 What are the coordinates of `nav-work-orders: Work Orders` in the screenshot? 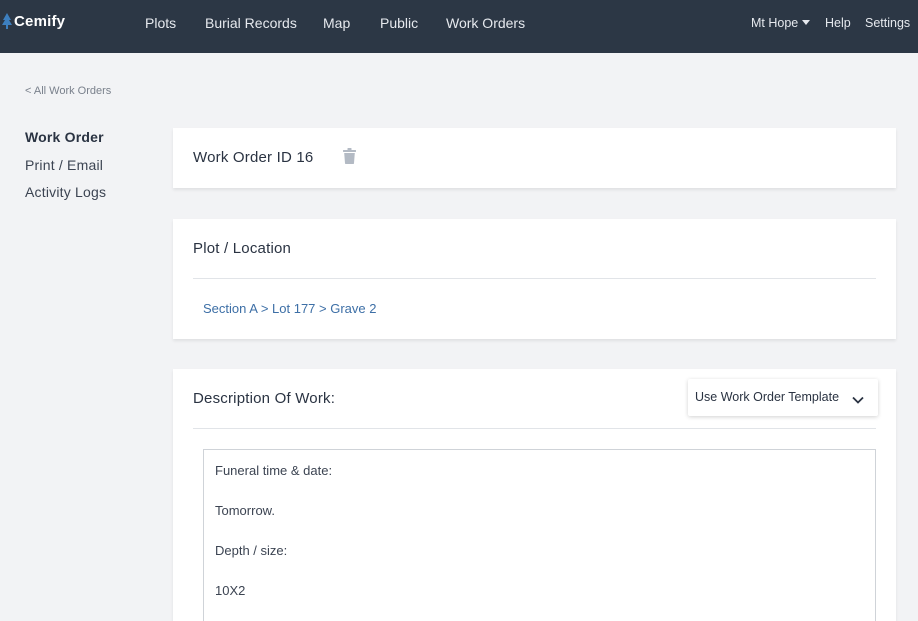 It's located at (485, 23).